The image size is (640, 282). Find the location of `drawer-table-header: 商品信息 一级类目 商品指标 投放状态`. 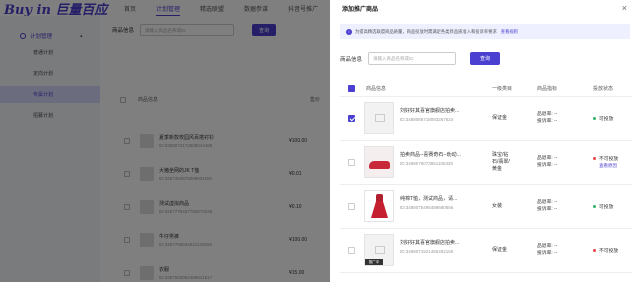

drawer-table-header: 商品信息 一级类目 商品指标 投放状态 is located at coordinates (486, 88).